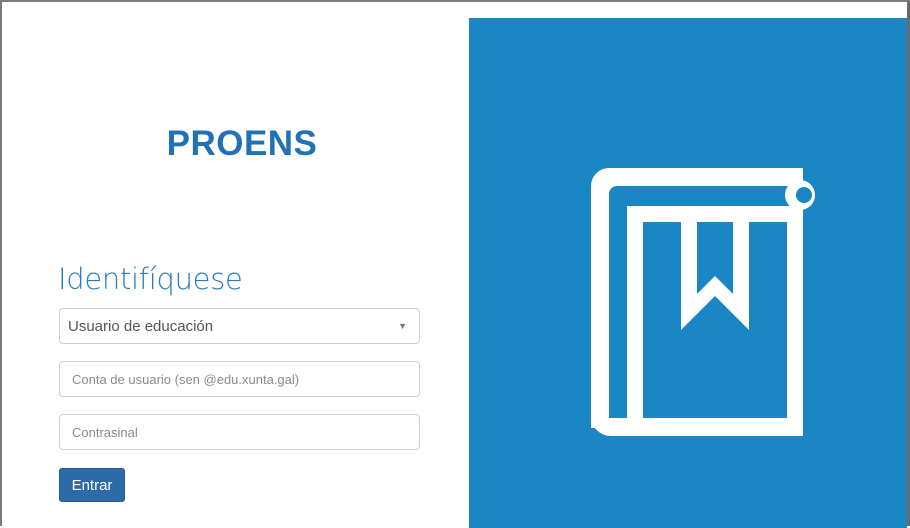 Image resolution: width=910 pixels, height=528 pixels. What do you see at coordinates (402, 326) in the screenshot?
I see `chevron-down-icon: ▼` at bounding box center [402, 326].